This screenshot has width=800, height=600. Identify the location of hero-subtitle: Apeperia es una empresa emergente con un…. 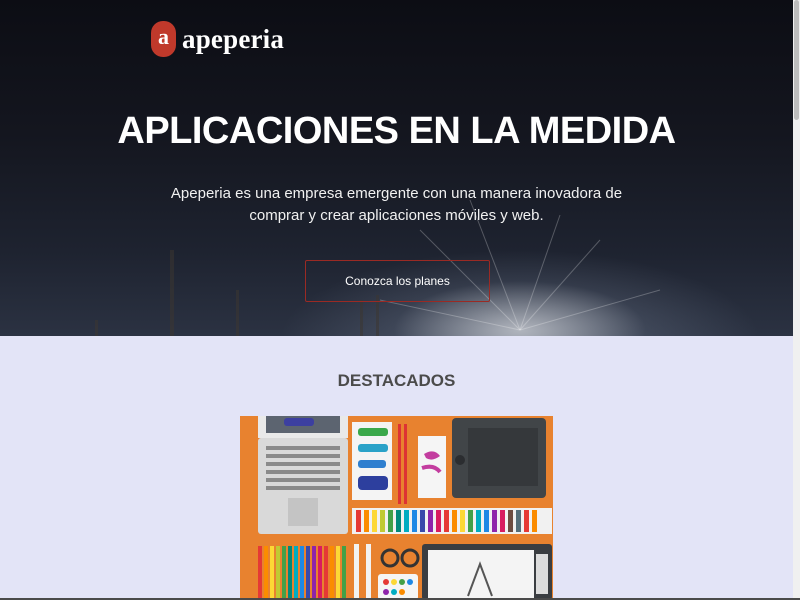
(396, 204).